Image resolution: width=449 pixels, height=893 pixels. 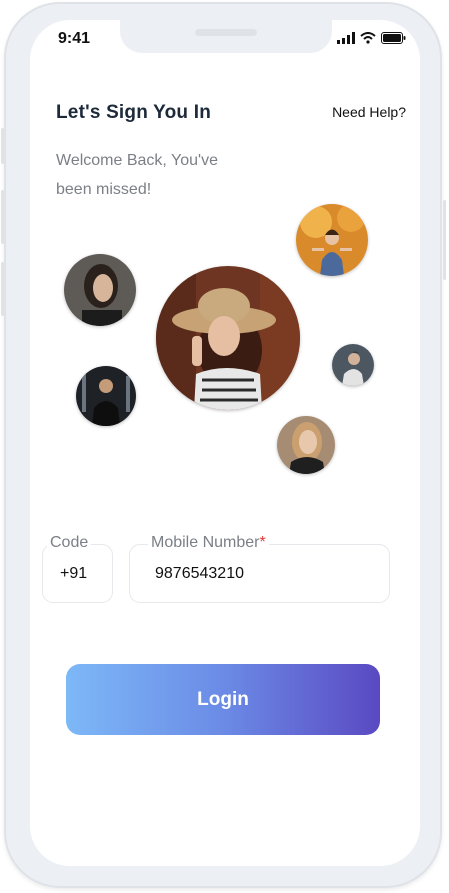 I want to click on avatar-man-dark, so click(x=106, y=396).